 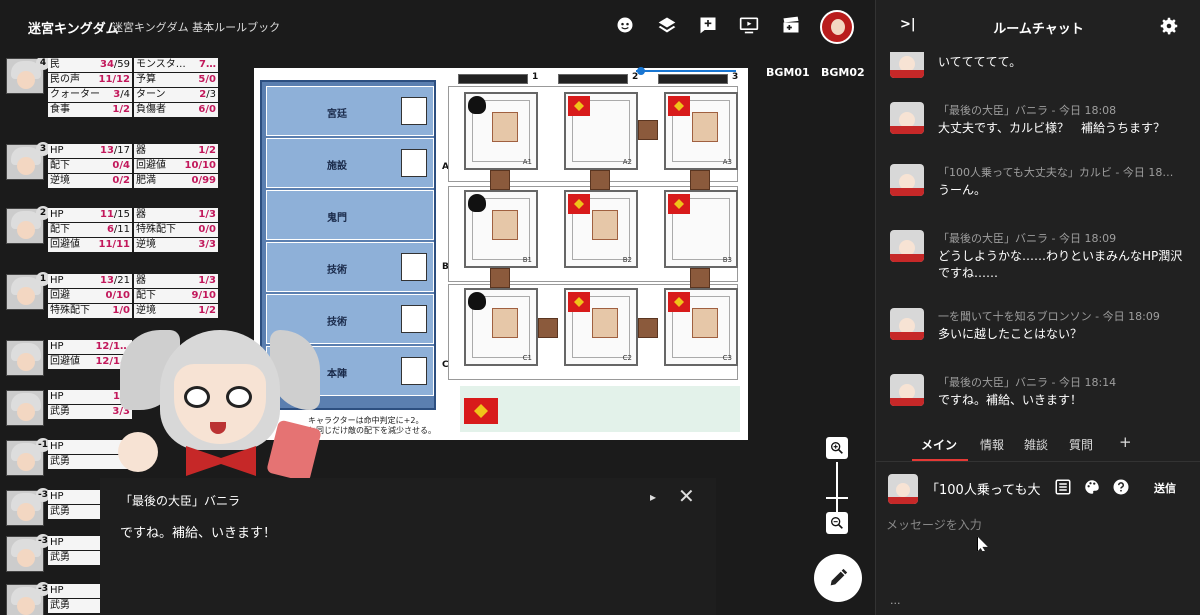 I want to click on gear-icon, so click(x=1169, y=26).